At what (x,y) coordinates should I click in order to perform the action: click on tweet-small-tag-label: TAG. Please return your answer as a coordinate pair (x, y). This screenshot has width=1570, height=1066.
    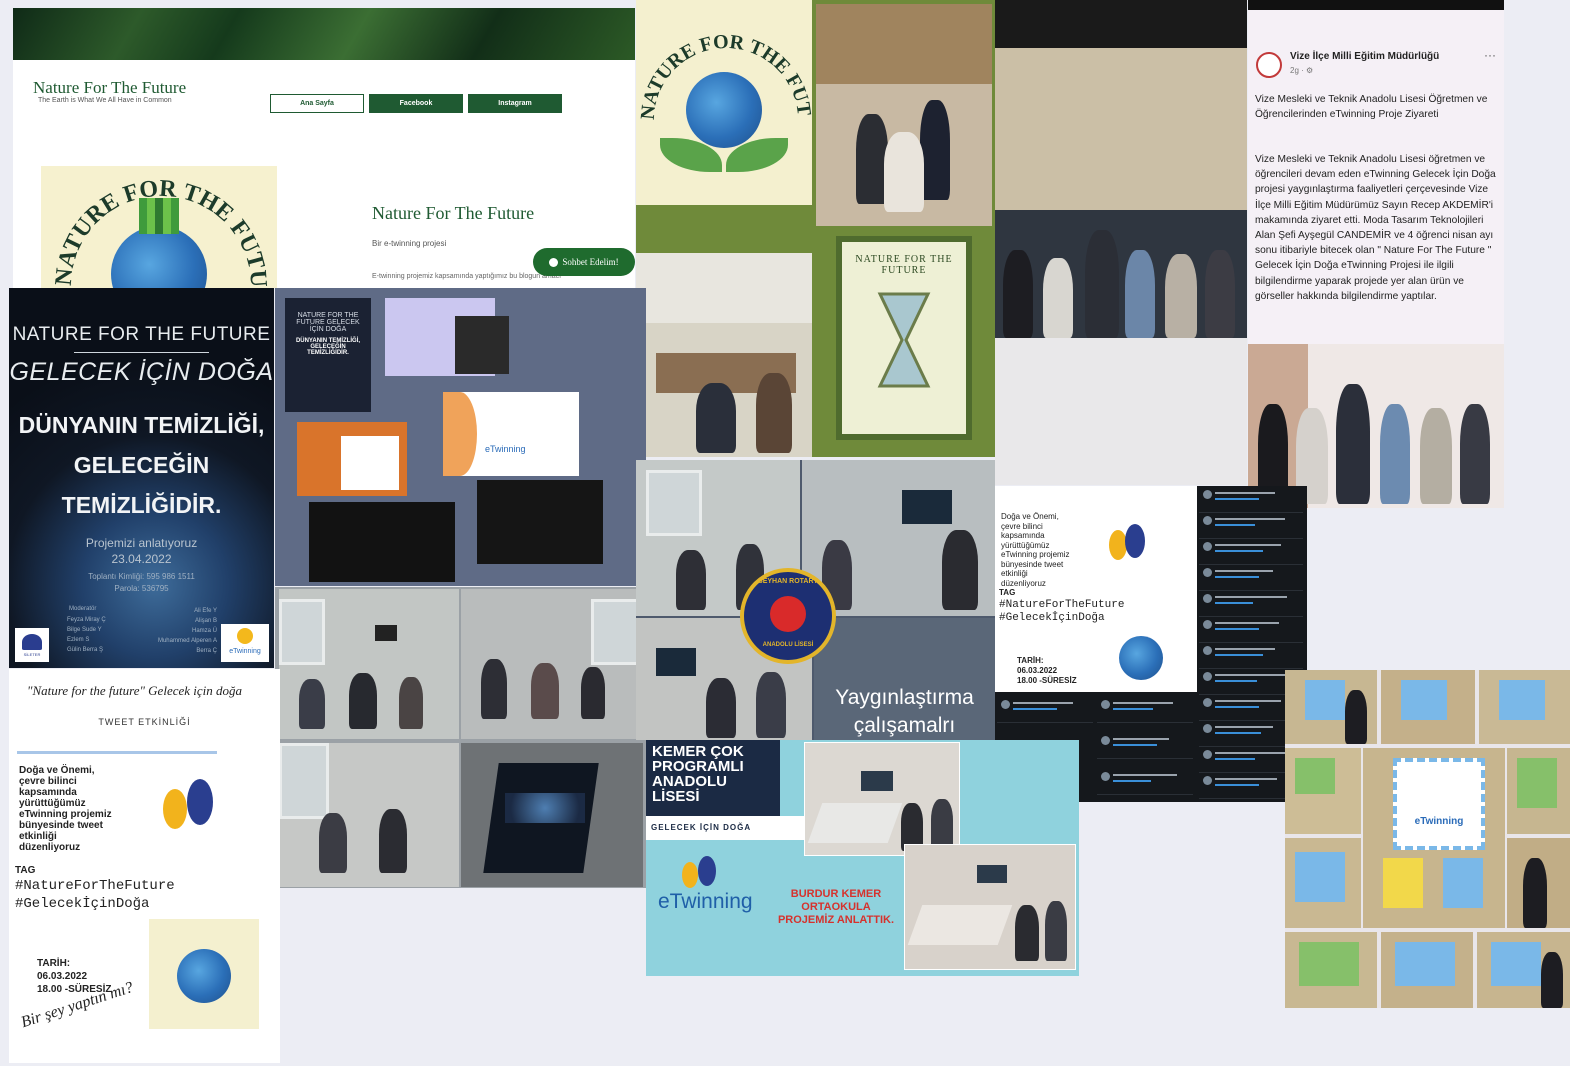
    Looking at the image, I should click on (1007, 592).